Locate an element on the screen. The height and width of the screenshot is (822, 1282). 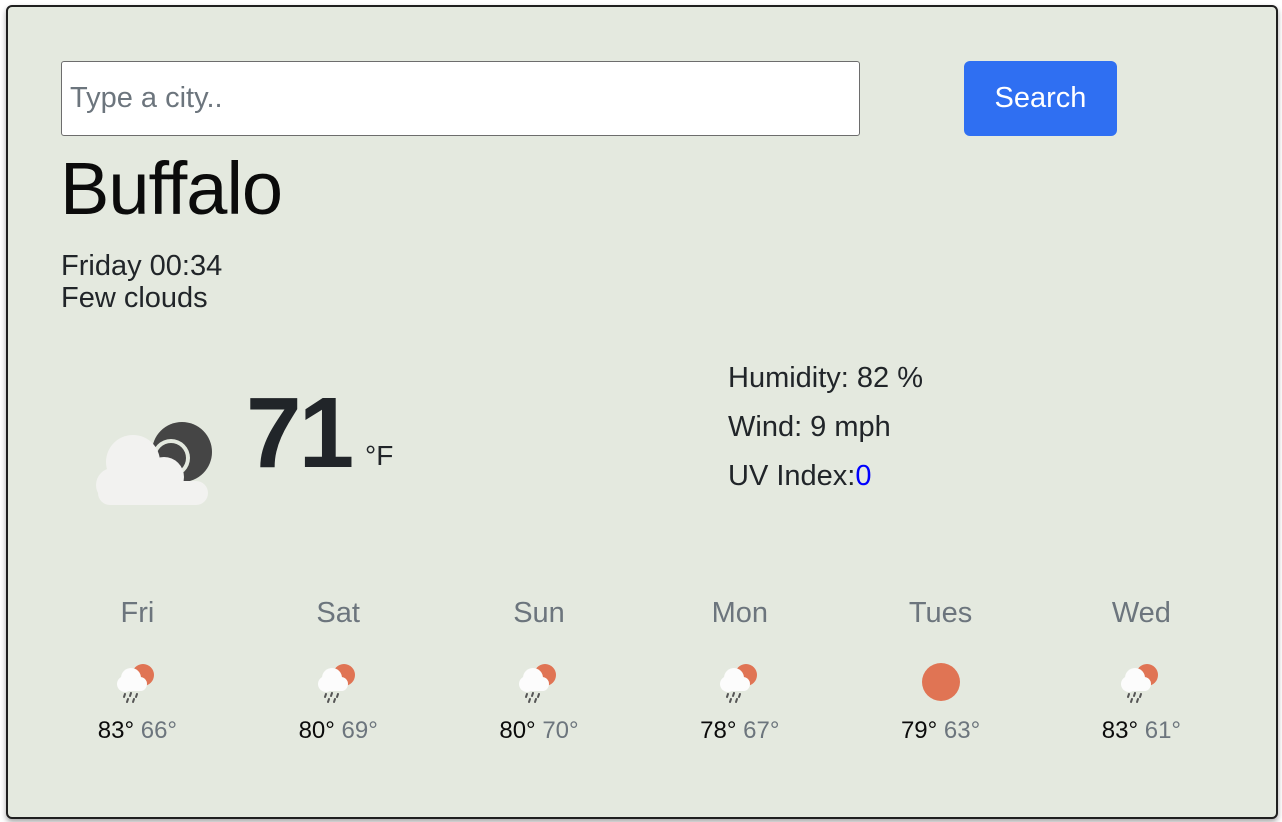
city-search-input is located at coordinates (460, 98).